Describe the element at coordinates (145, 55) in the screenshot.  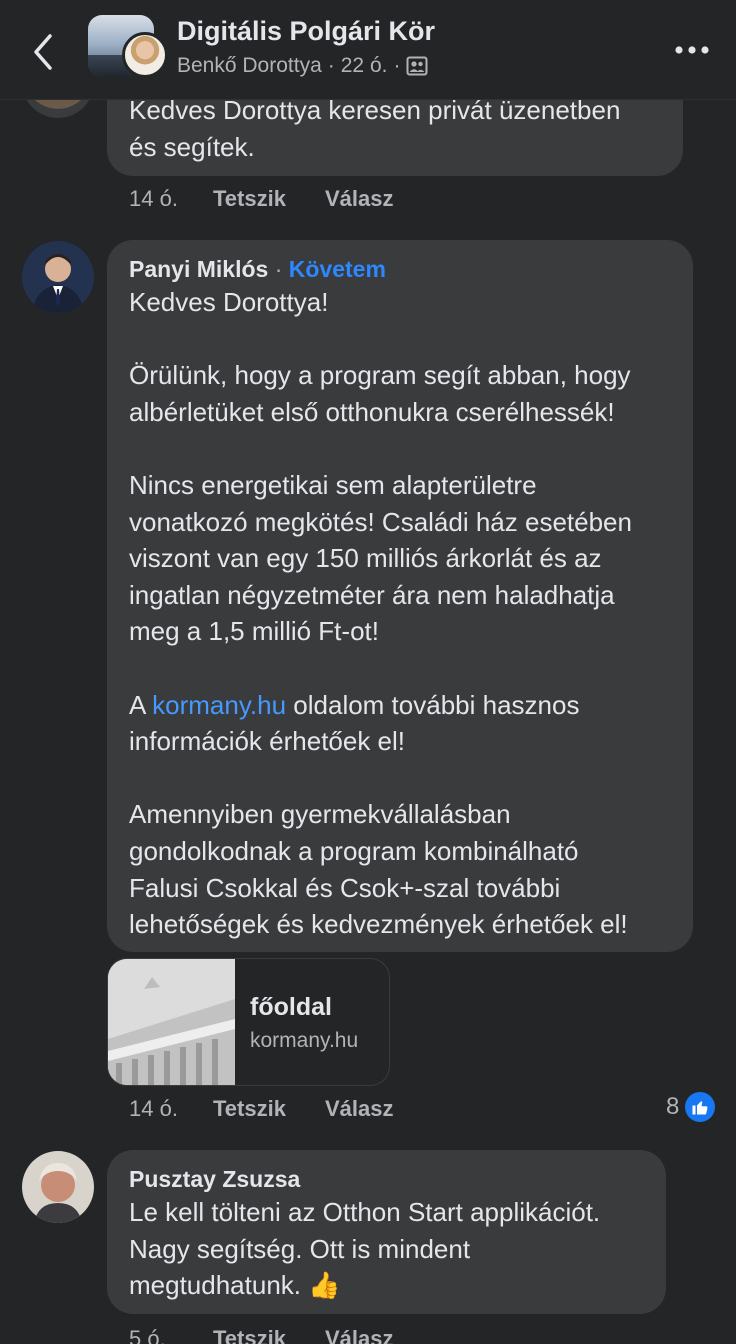
I see `post-author-avatar` at that location.